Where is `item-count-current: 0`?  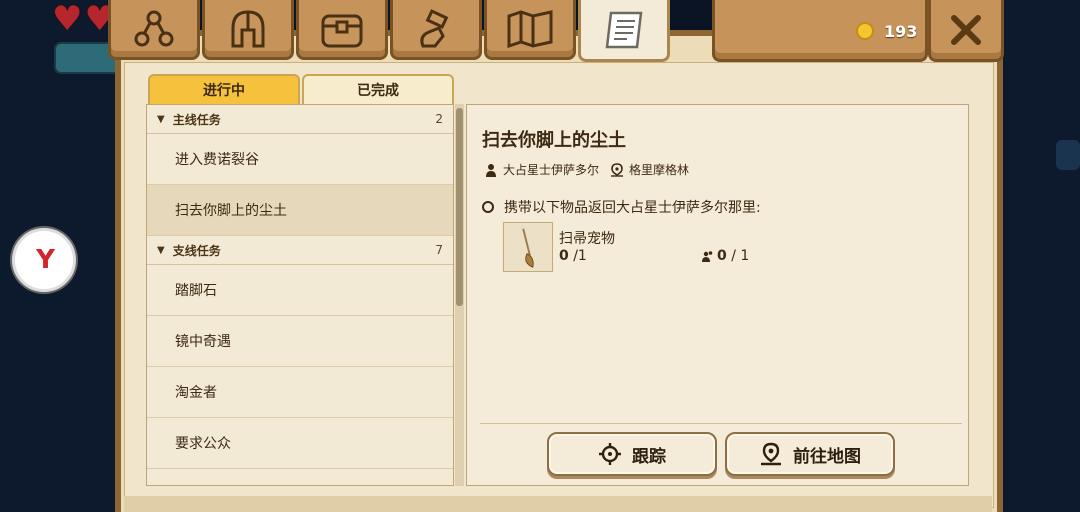
item-count-current: 0 is located at coordinates (564, 256).